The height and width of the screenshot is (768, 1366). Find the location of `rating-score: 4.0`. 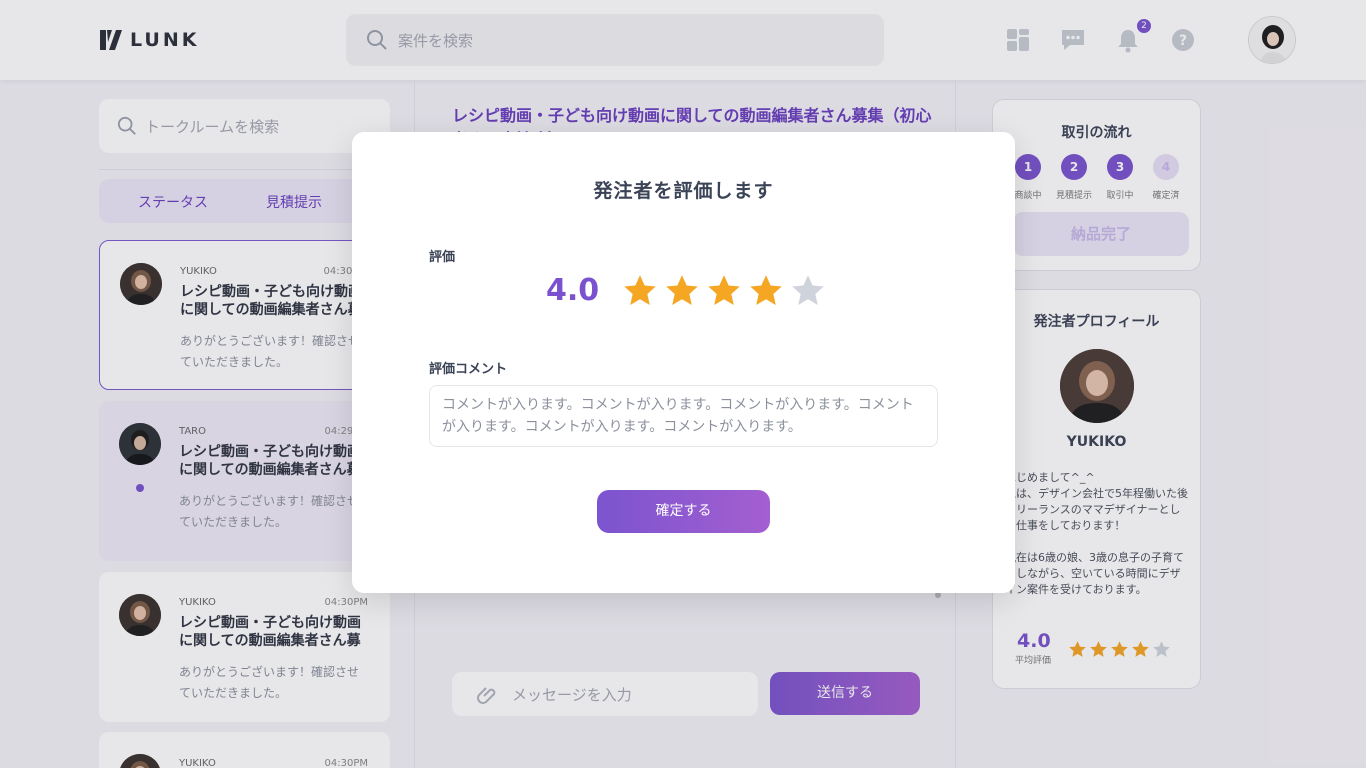

rating-score: 4.0 is located at coordinates (573, 290).